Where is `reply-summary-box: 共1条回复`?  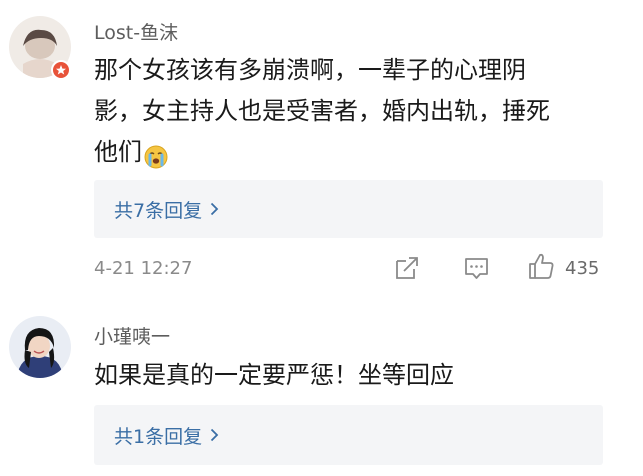 reply-summary-box: 共1条回复 is located at coordinates (348, 435).